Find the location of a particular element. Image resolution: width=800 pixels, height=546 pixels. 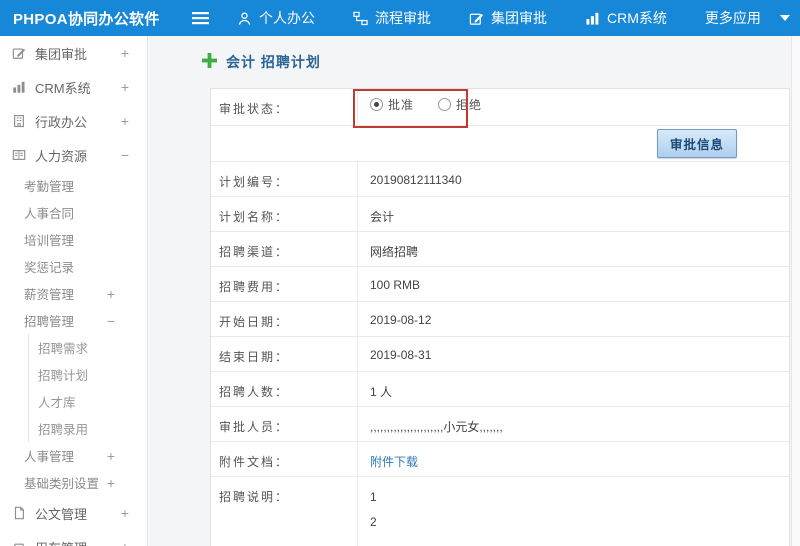

sidebar-item-recruit-plan: 招聘计划 is located at coordinates (88, 374).